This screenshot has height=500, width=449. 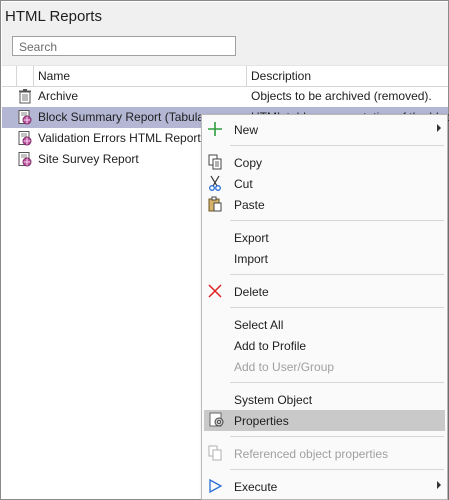 I want to click on menu-label: Add to User/Group, so click(x=284, y=367).